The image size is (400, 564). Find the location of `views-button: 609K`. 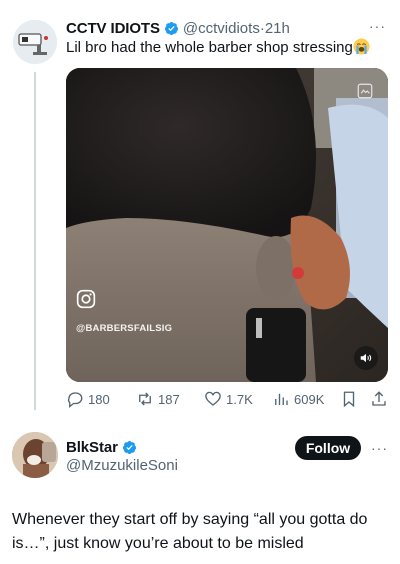

views-button: 609K is located at coordinates (298, 399).